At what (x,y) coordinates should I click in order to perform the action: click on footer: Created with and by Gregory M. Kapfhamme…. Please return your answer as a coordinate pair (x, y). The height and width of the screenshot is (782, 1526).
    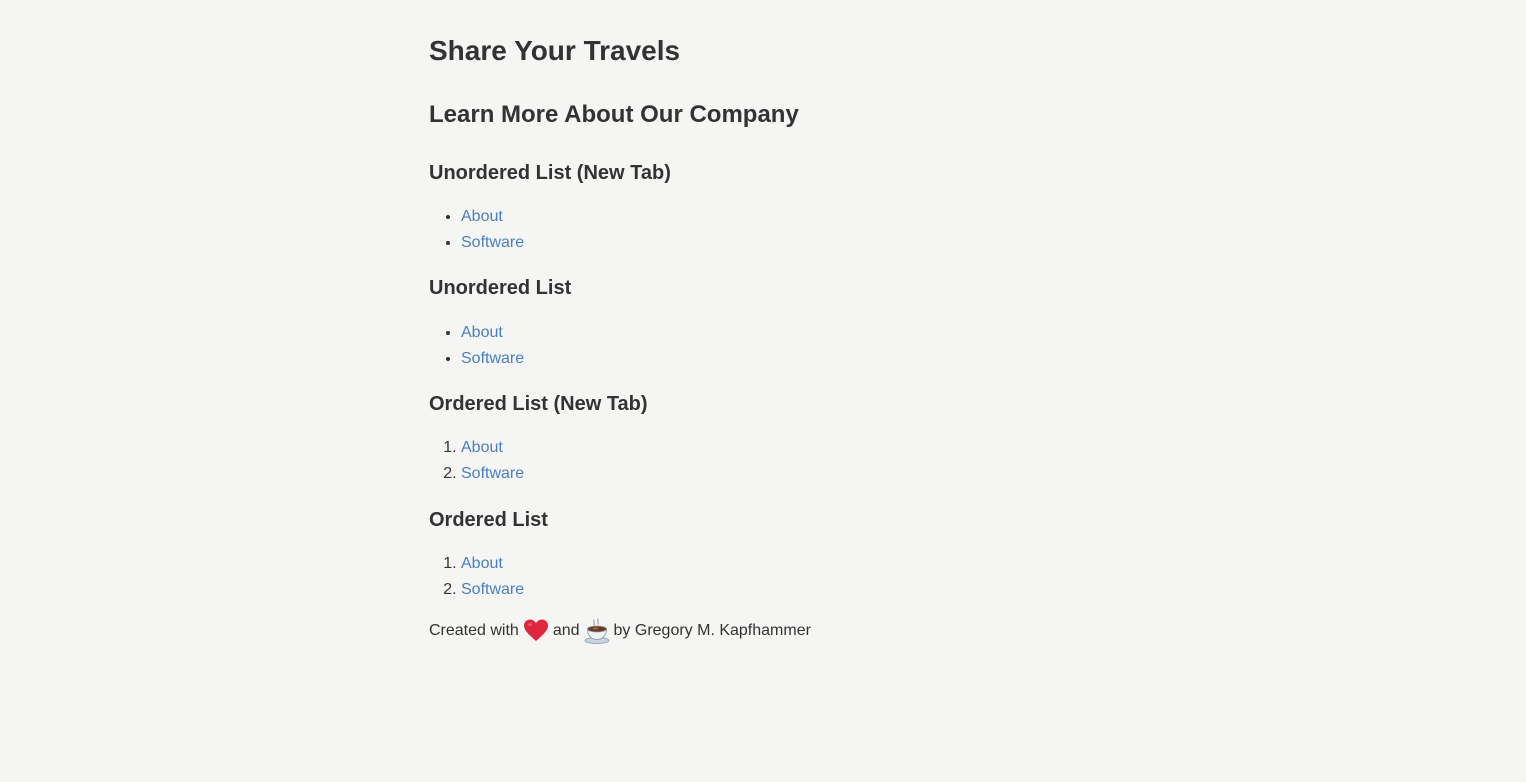
    Looking at the image, I should click on (620, 631).